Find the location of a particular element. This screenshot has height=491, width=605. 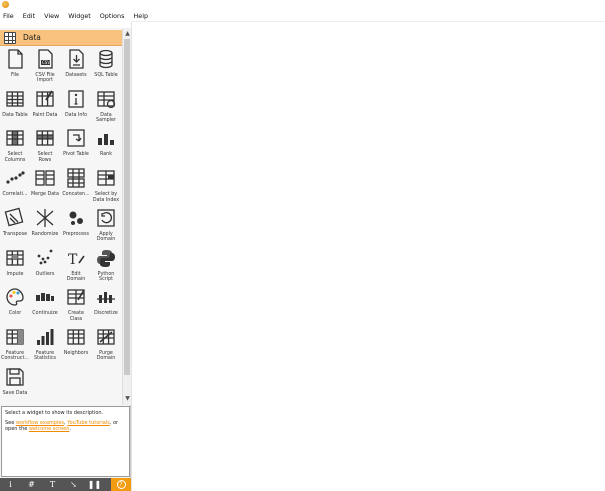

widget-sampler: Data Sampler is located at coordinates (106, 108).